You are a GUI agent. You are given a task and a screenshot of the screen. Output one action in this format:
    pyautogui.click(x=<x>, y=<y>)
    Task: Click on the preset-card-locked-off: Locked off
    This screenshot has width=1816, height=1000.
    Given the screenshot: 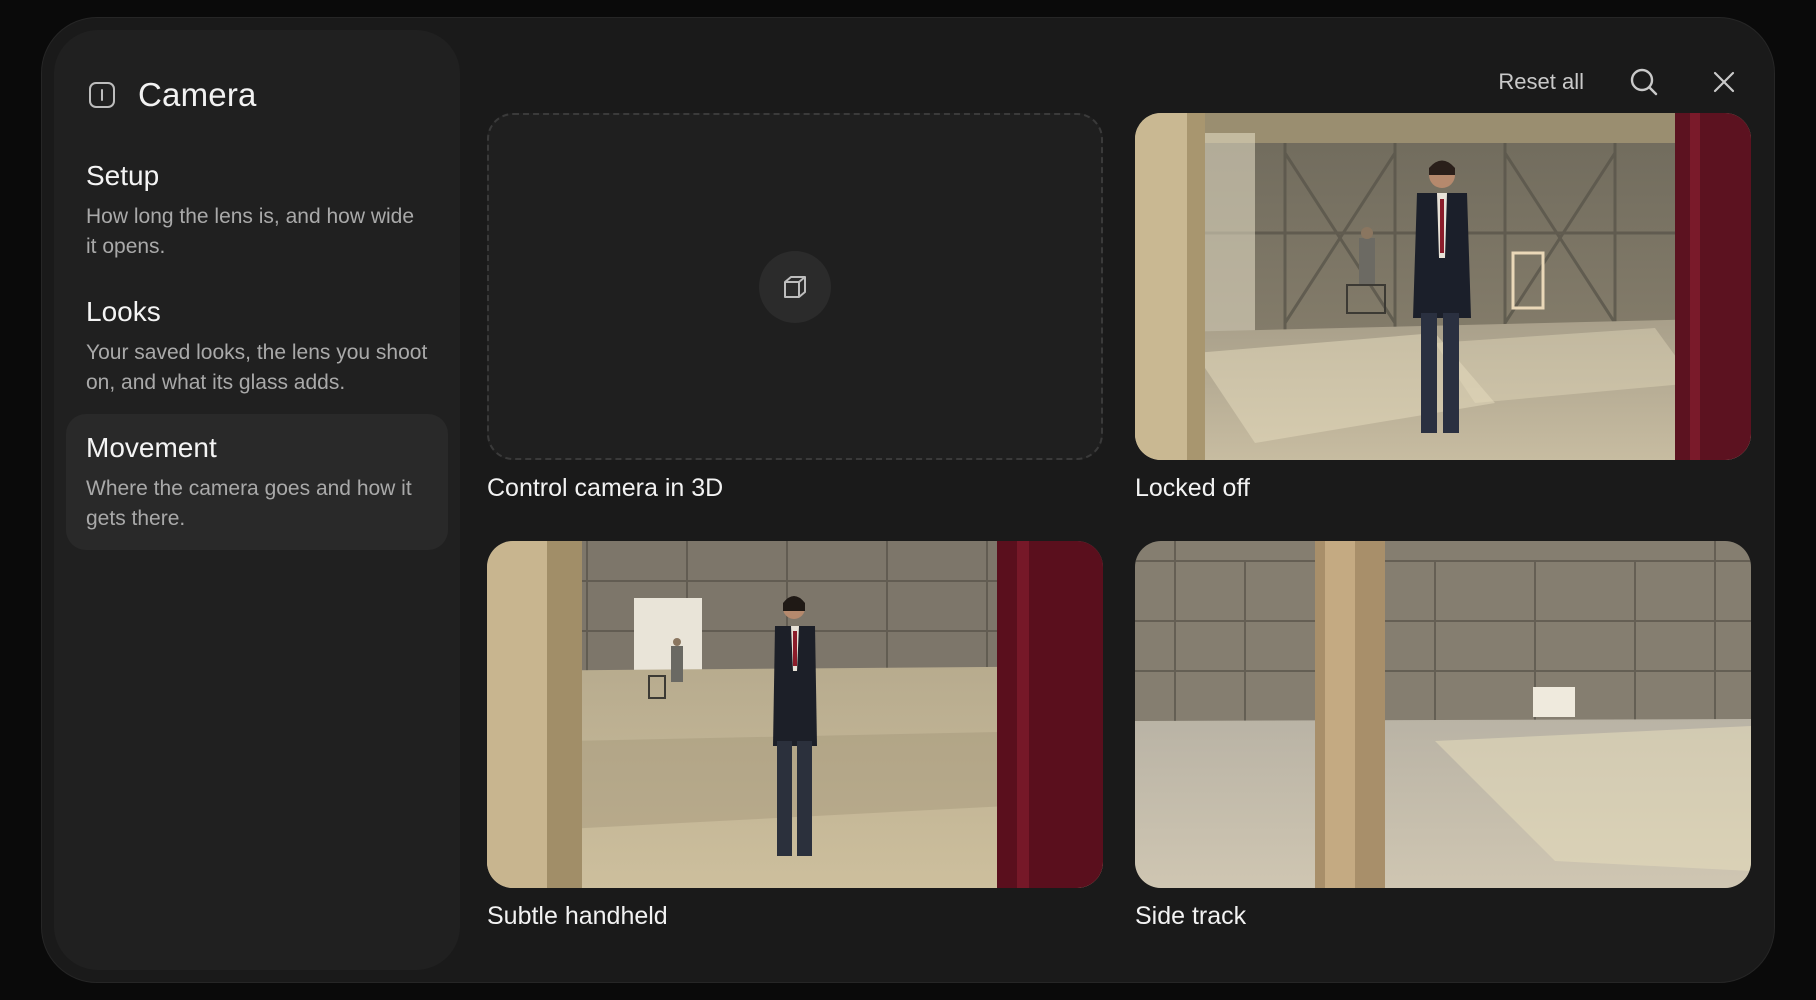 What is the action you would take?
    pyautogui.click(x=1443, y=308)
    